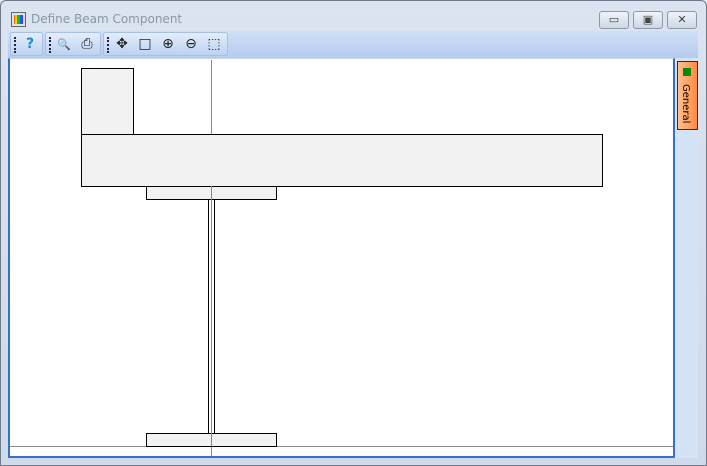 The height and width of the screenshot is (466, 707). I want to click on concrete-slab, so click(342, 160).